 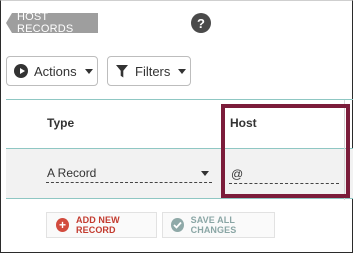 What do you see at coordinates (21, 71) in the screenshot?
I see `play-circle-icon` at bounding box center [21, 71].